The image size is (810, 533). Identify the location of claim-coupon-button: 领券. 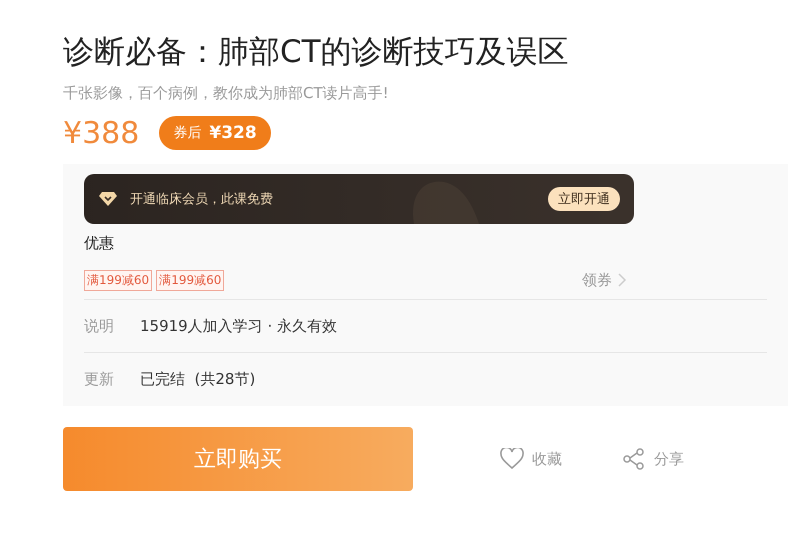
(604, 280).